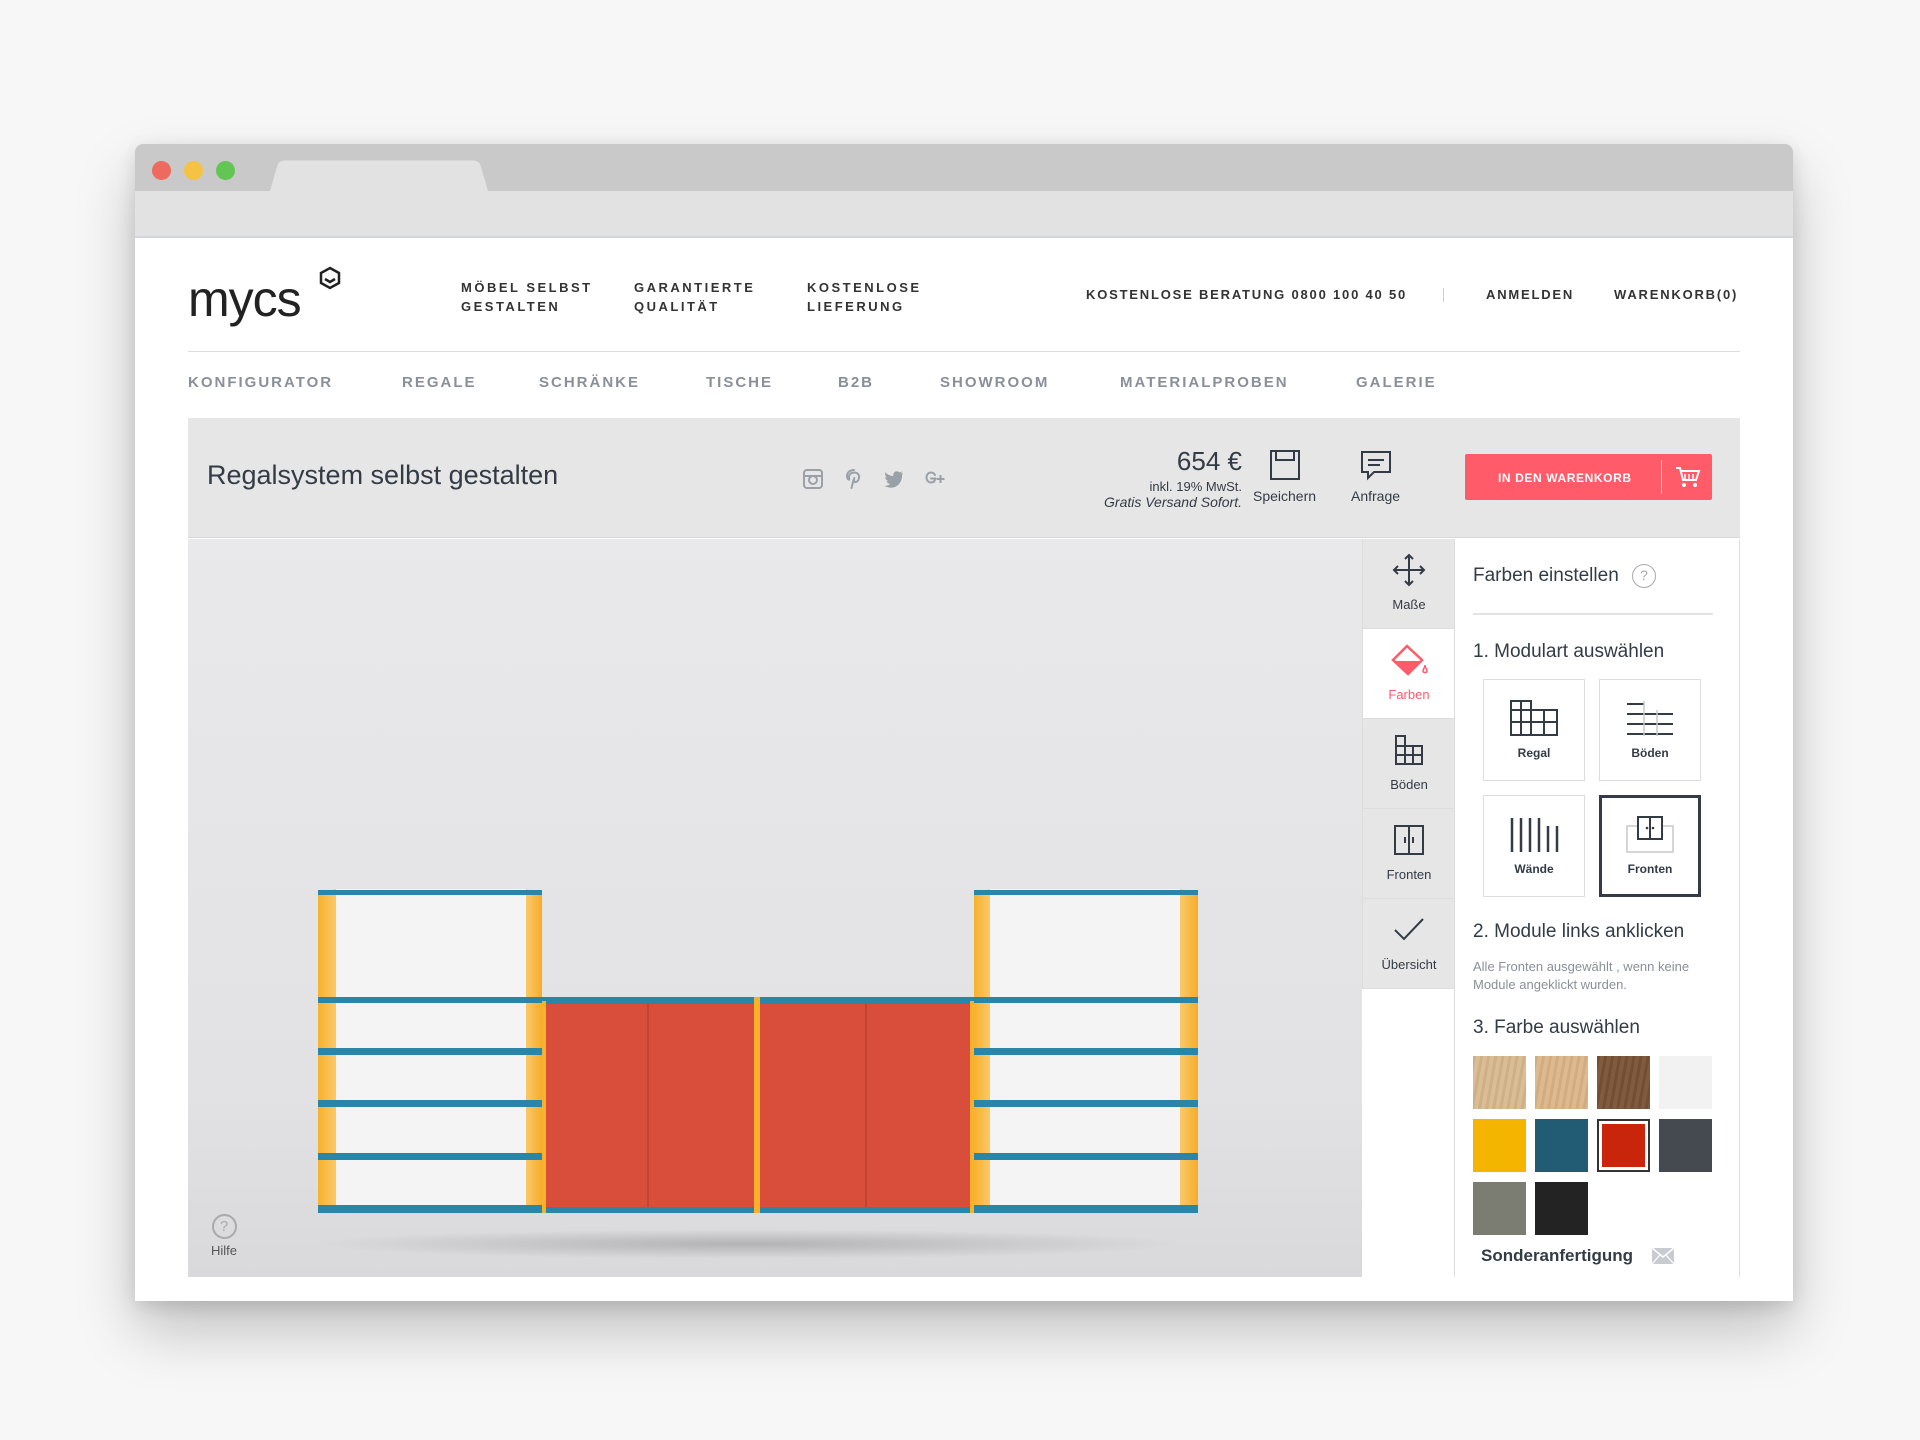 The width and height of the screenshot is (1920, 1440). Describe the element at coordinates (589, 382) in the screenshot. I see `mainnav-schraenke: SCHRÄNKE` at that location.